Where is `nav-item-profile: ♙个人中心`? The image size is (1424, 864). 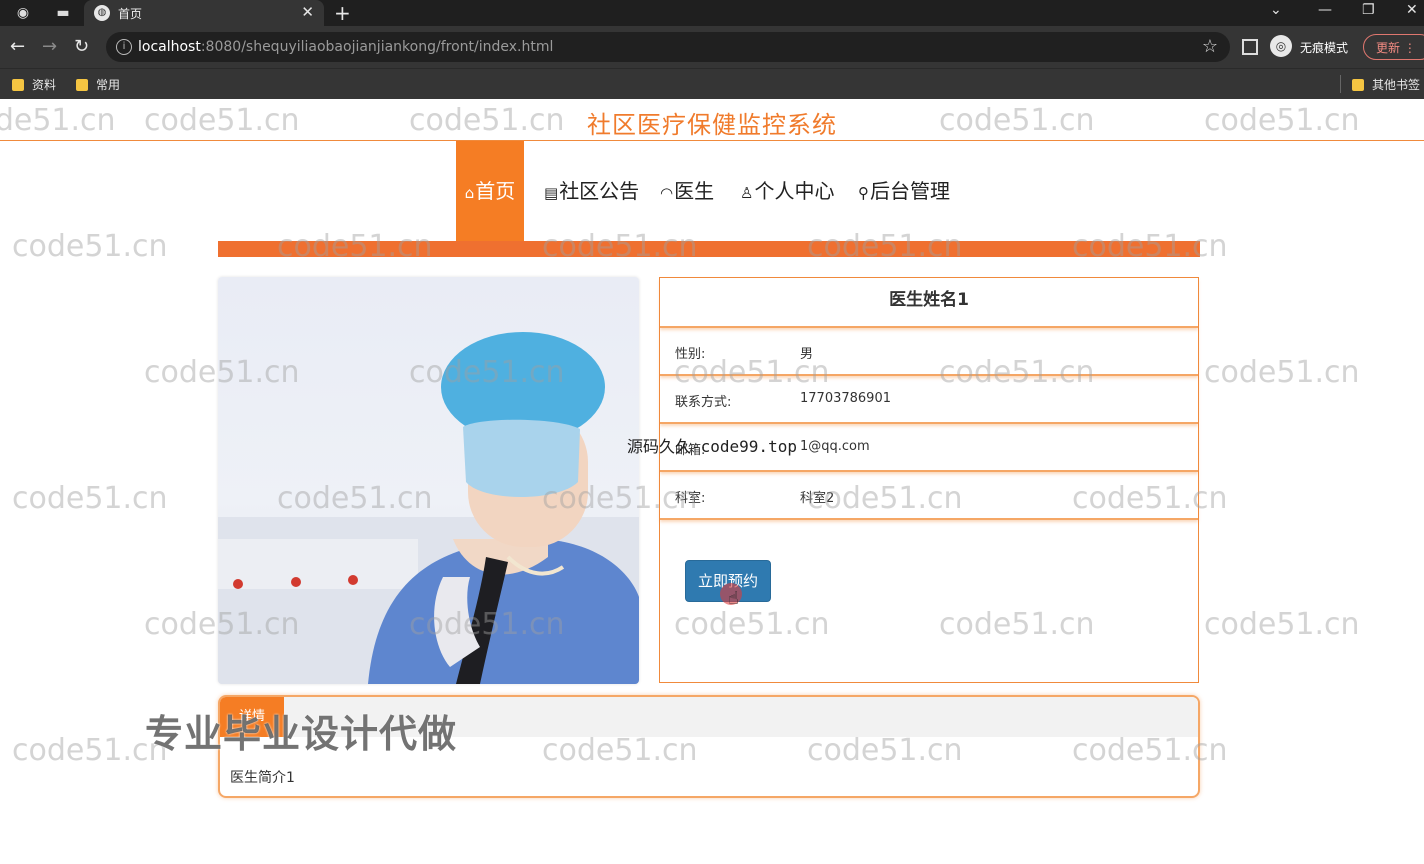
nav-item-profile: ♙个人中心 is located at coordinates (787, 191).